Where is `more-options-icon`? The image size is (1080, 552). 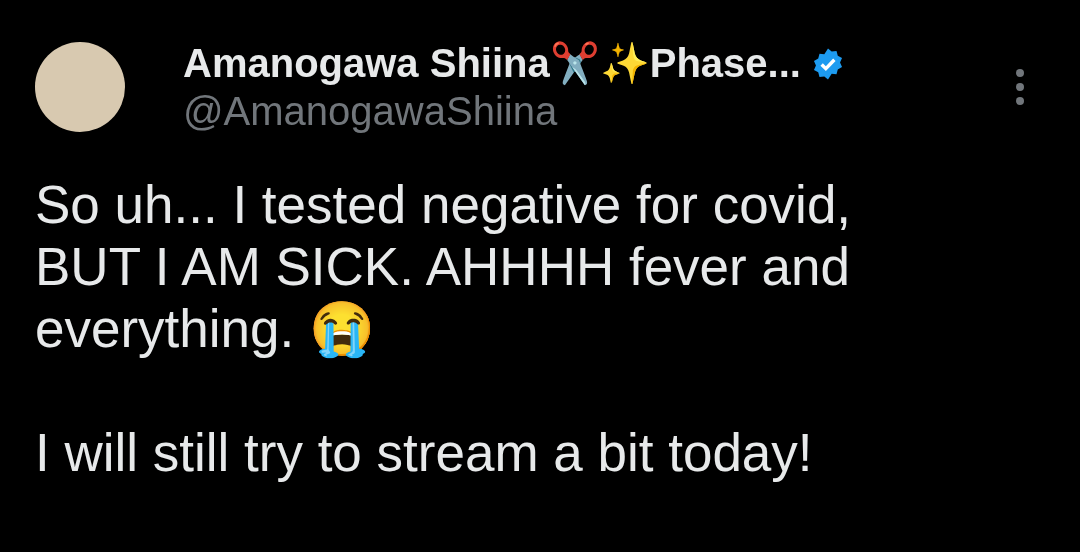
more-options-icon is located at coordinates (1020, 87).